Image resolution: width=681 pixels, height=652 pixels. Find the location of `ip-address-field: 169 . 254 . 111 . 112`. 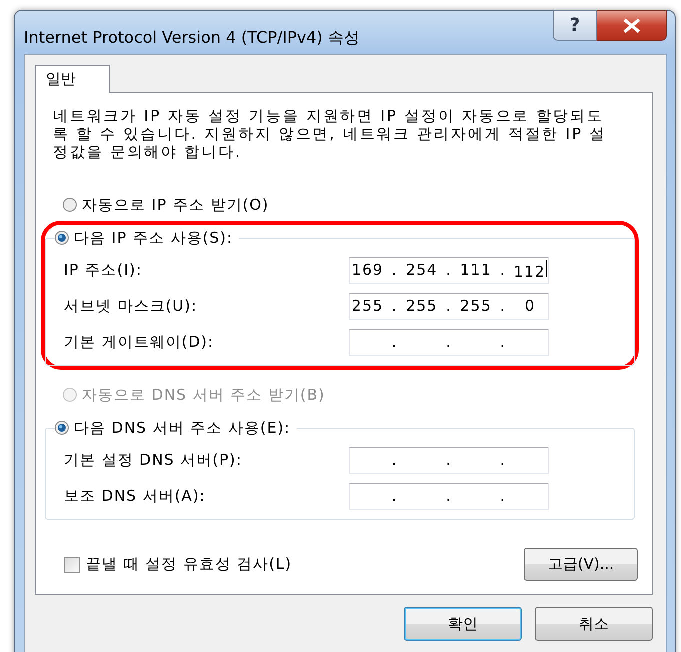

ip-address-field: 169 . 254 . 111 . 112 is located at coordinates (449, 270).